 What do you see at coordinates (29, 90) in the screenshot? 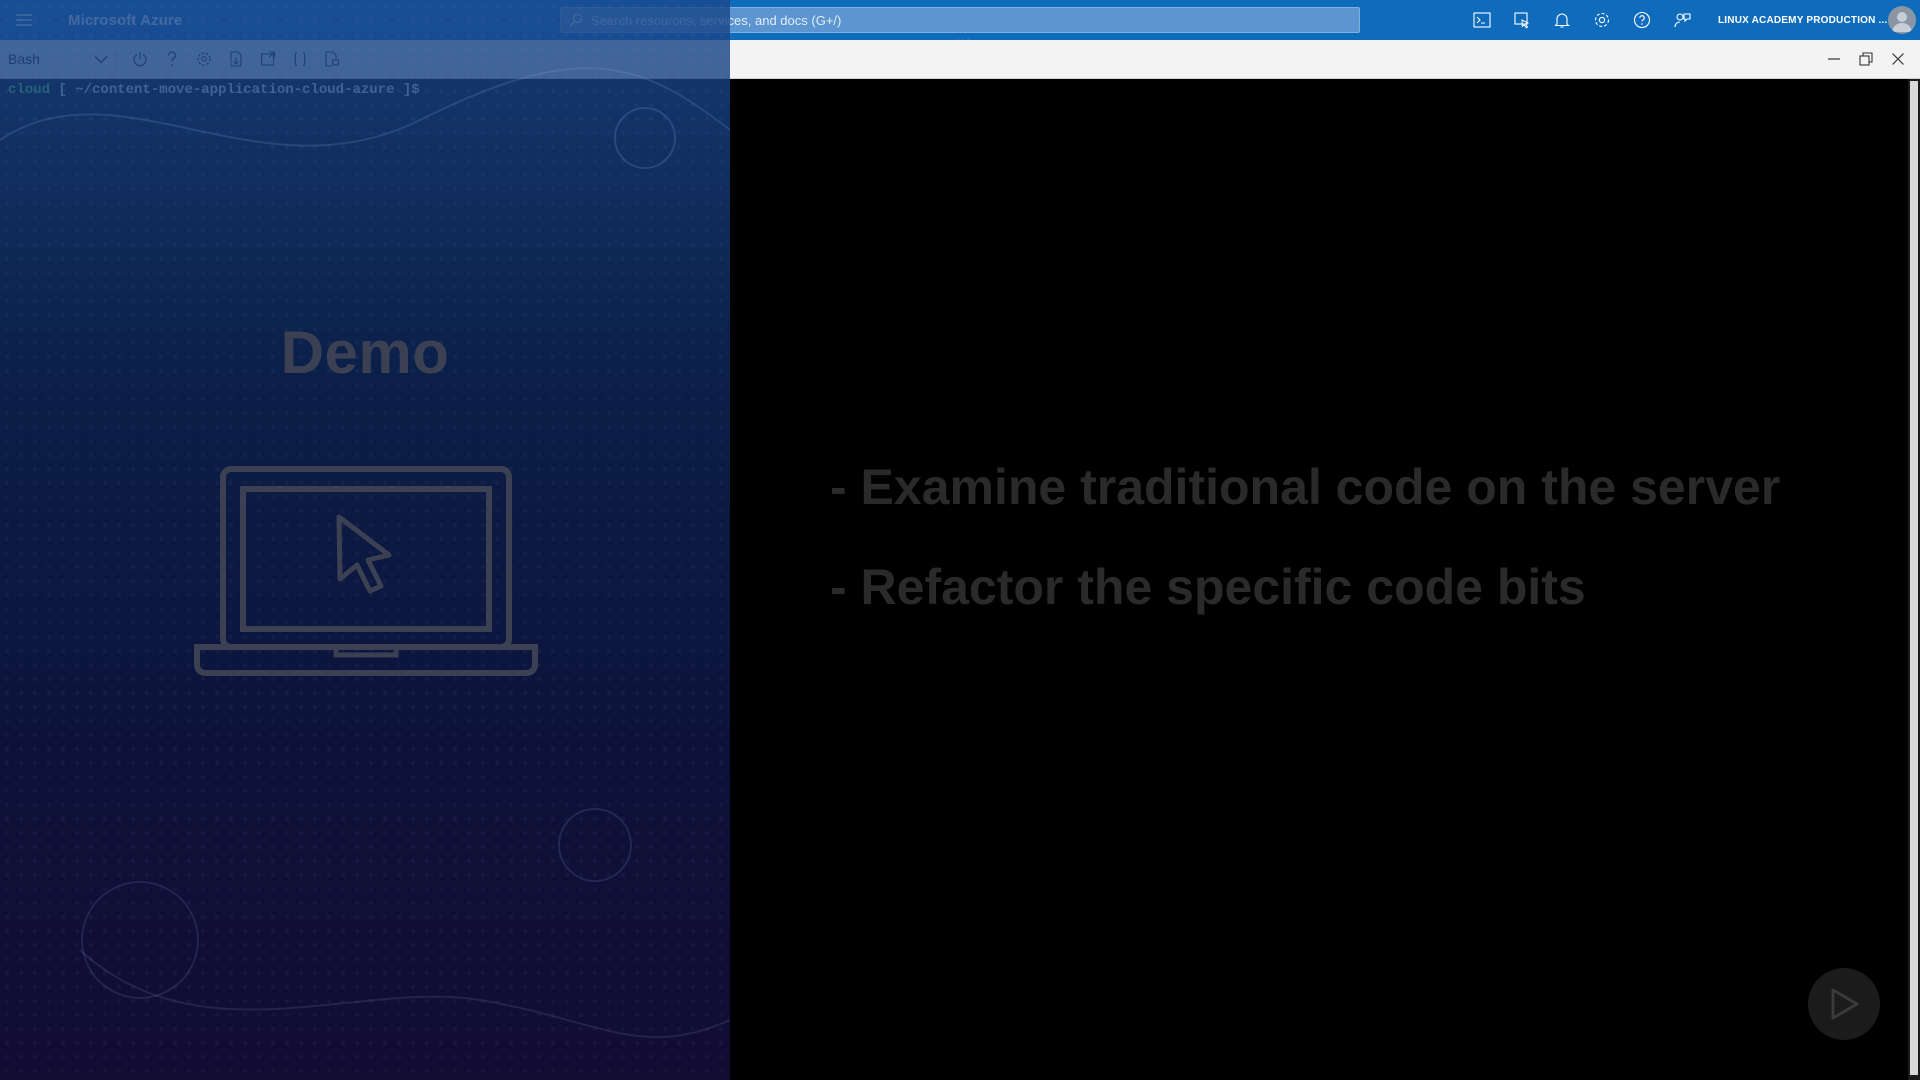
I see `prompt-host: cloud` at bounding box center [29, 90].